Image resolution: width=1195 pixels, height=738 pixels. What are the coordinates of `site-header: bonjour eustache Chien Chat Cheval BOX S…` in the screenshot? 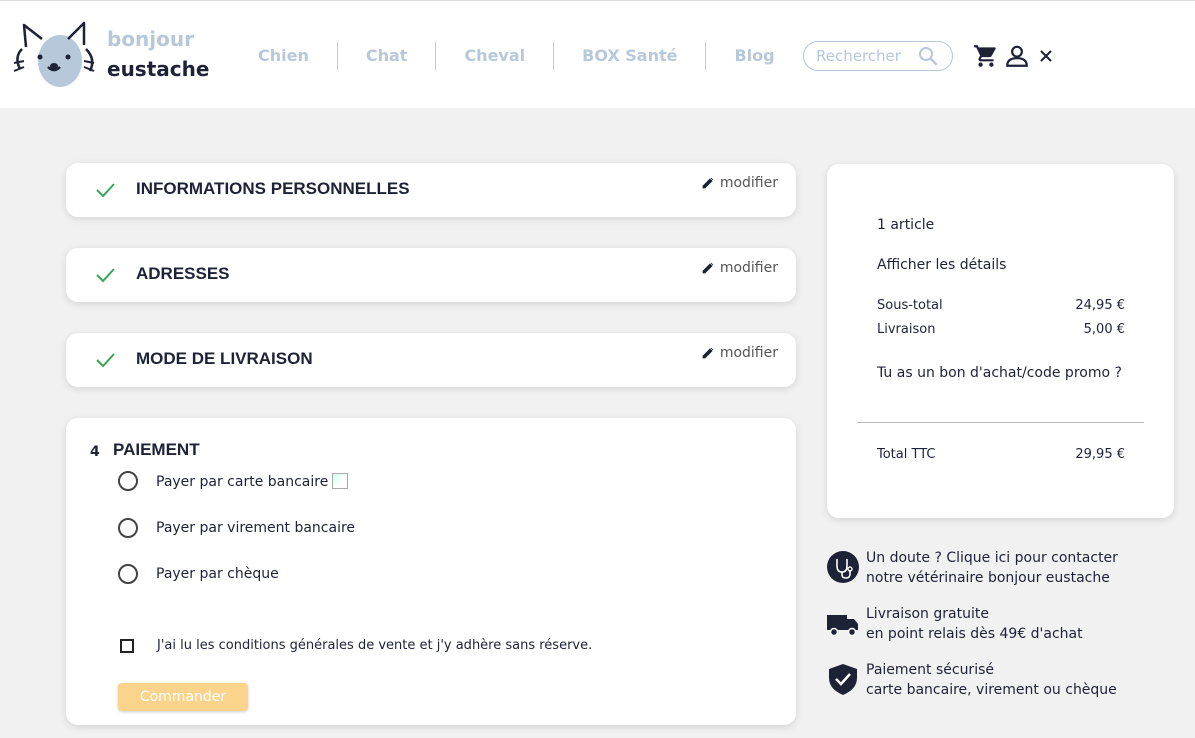 It's located at (597, 54).